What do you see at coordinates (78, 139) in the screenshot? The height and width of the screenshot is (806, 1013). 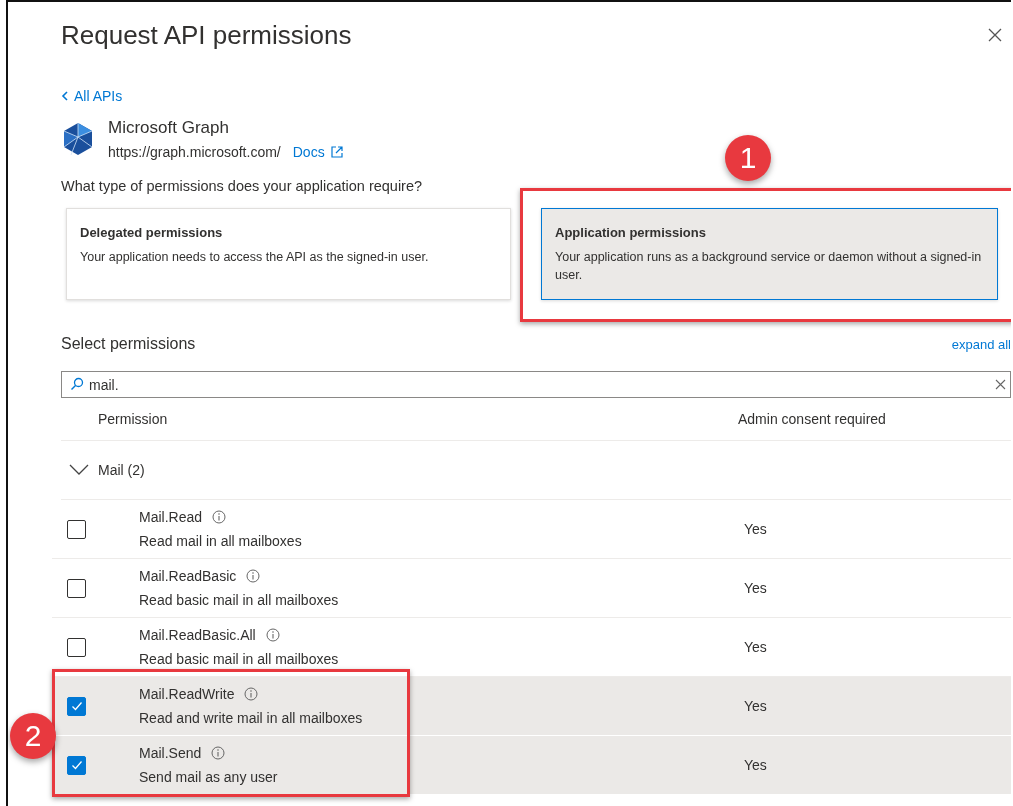 I see `globe-icon` at bounding box center [78, 139].